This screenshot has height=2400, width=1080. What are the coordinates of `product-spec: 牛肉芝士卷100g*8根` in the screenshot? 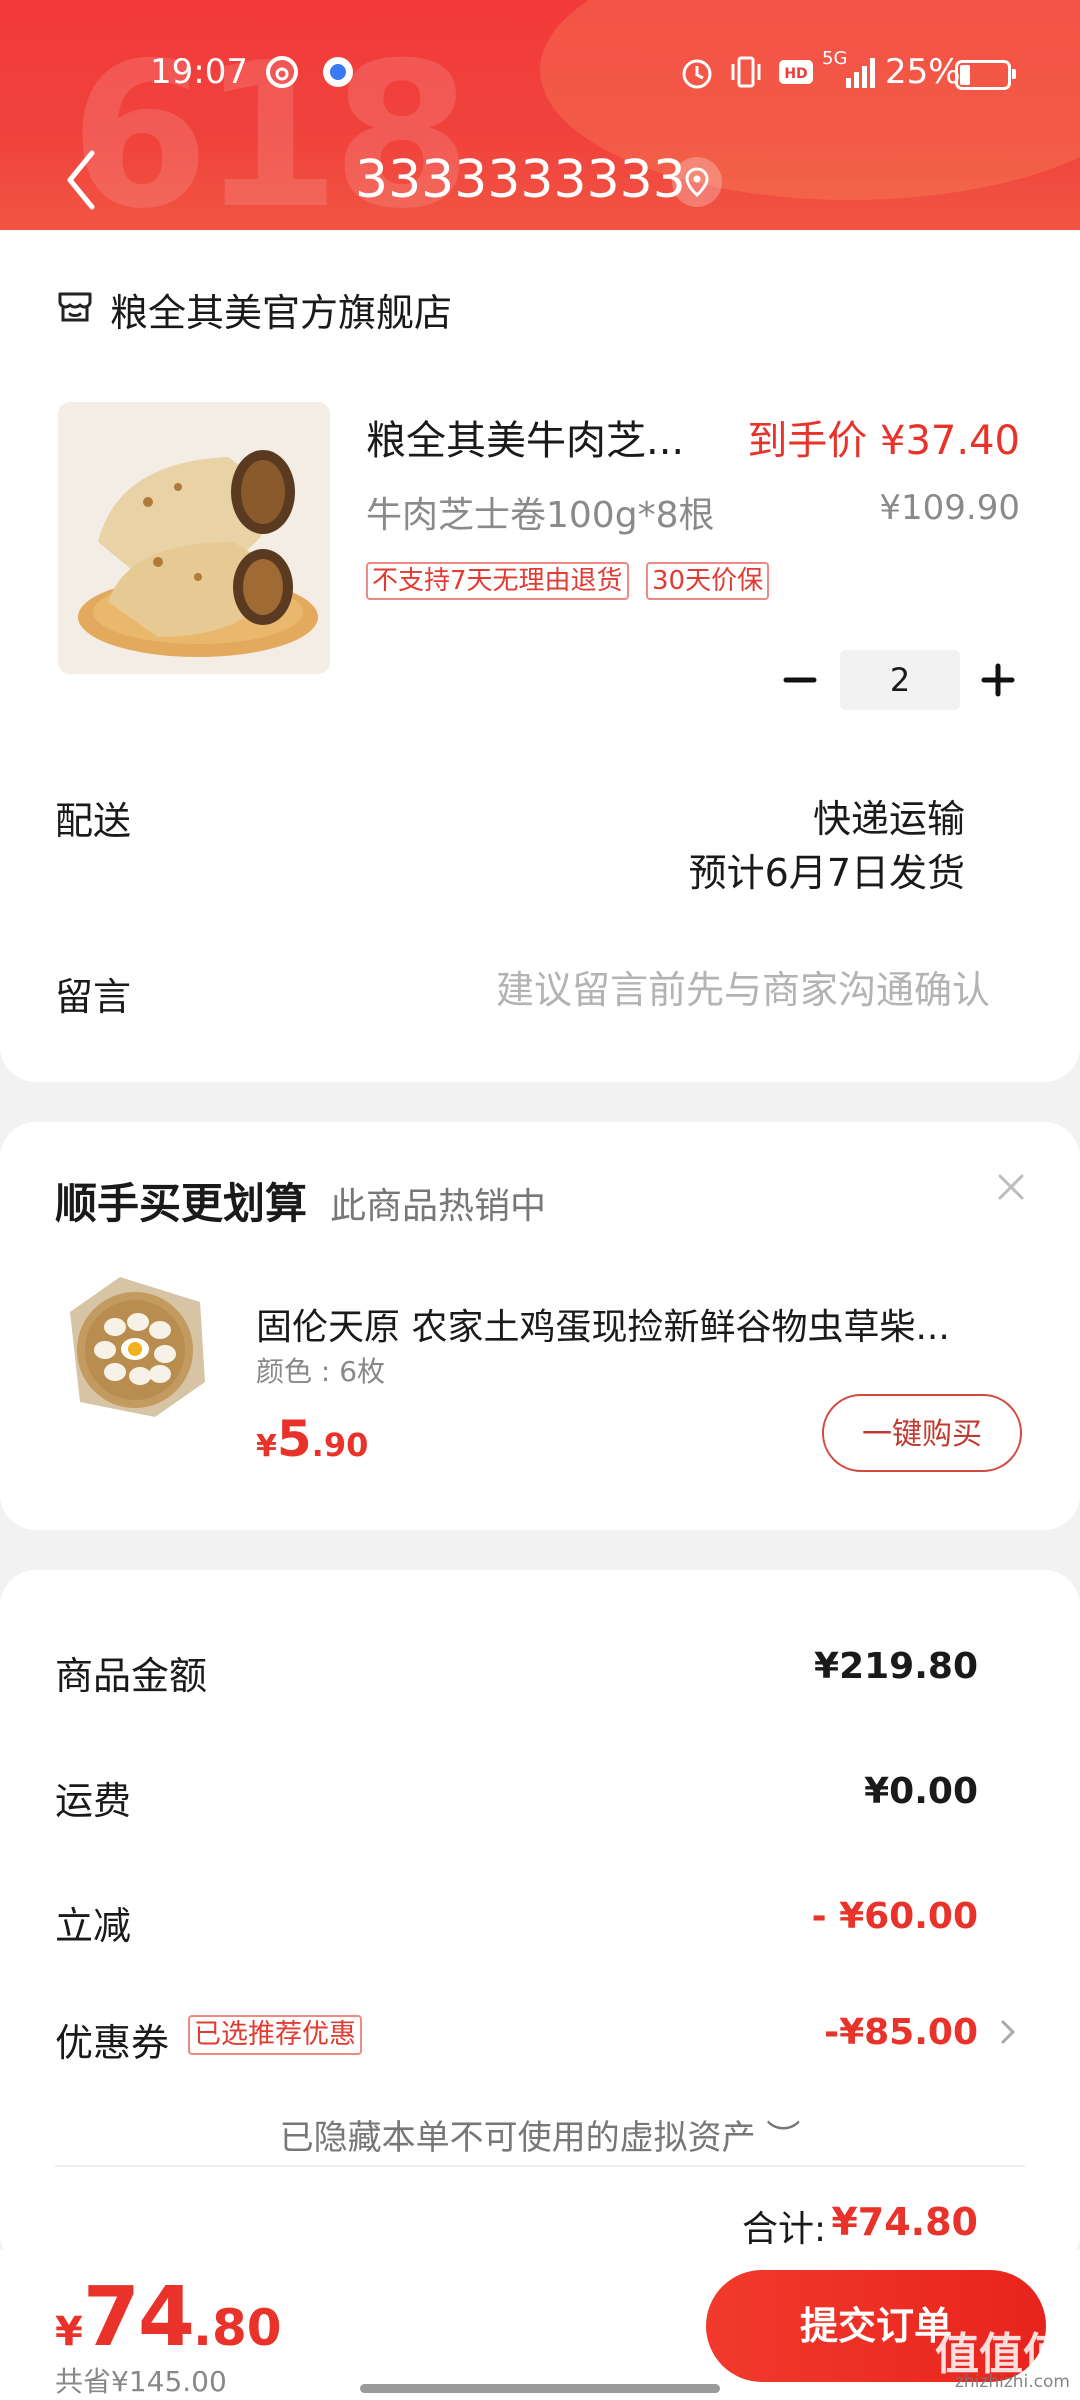 It's located at (540, 512).